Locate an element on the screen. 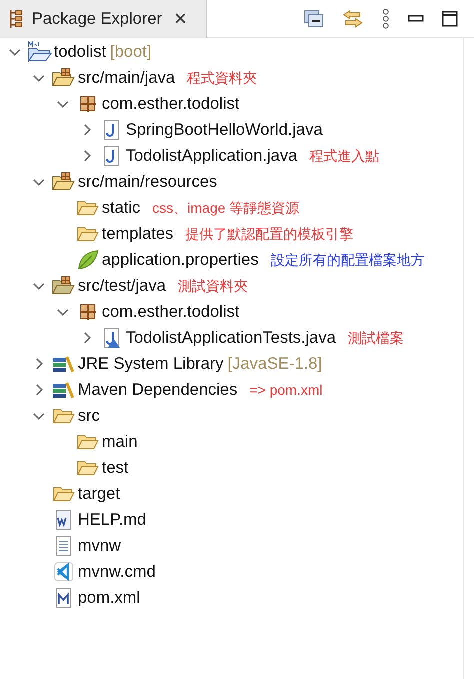 The height and width of the screenshot is (679, 474). project-folder-icon is located at coordinates (40, 52).